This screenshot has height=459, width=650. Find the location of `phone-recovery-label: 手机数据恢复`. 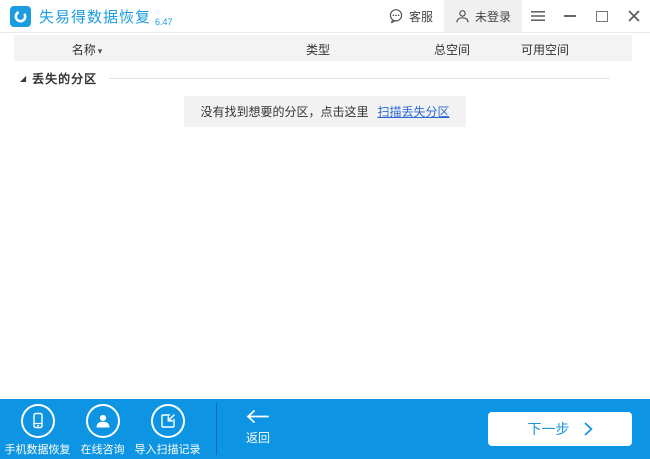

phone-recovery-label: 手机数据恢复 is located at coordinates (37, 450).